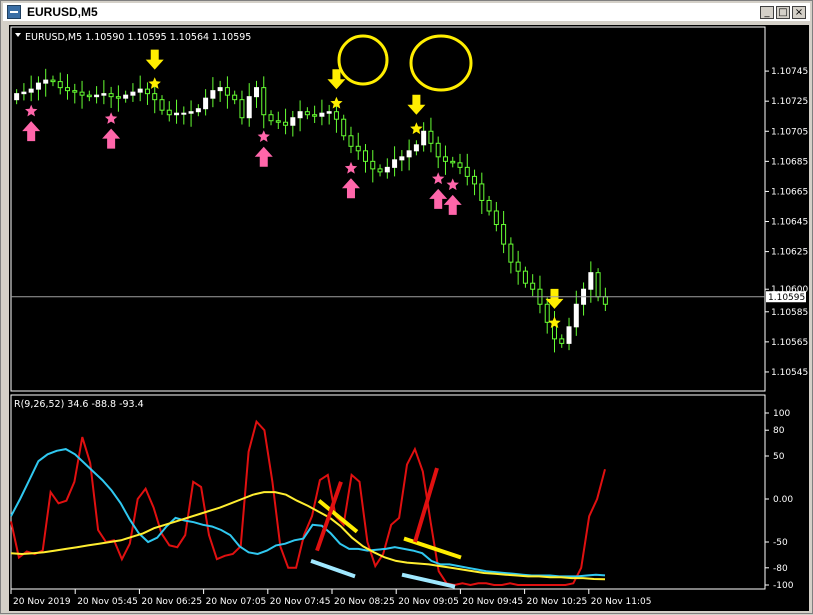 This screenshot has height=615, width=813. I want to click on time-tick-label: 20 Nov 08:25, so click(364, 602).